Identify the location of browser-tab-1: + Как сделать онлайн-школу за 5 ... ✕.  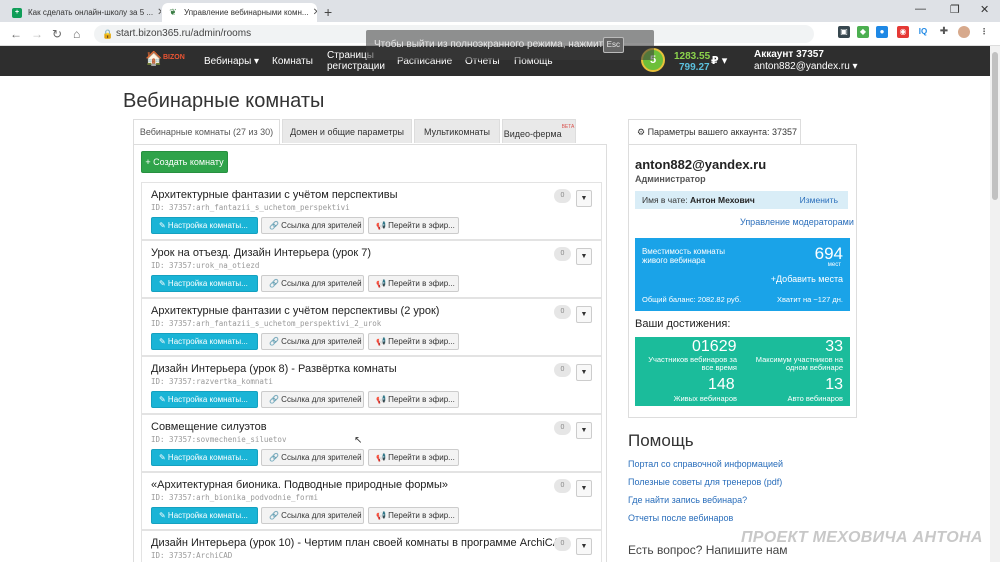
(83, 12).